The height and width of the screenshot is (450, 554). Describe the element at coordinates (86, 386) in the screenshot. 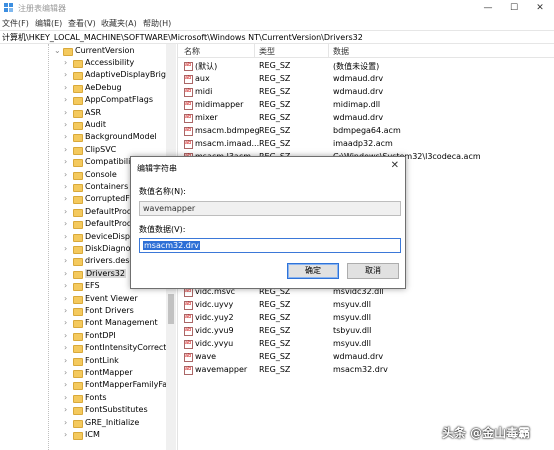

I see `tree-item: › FontMapperFamilyFall` at that location.